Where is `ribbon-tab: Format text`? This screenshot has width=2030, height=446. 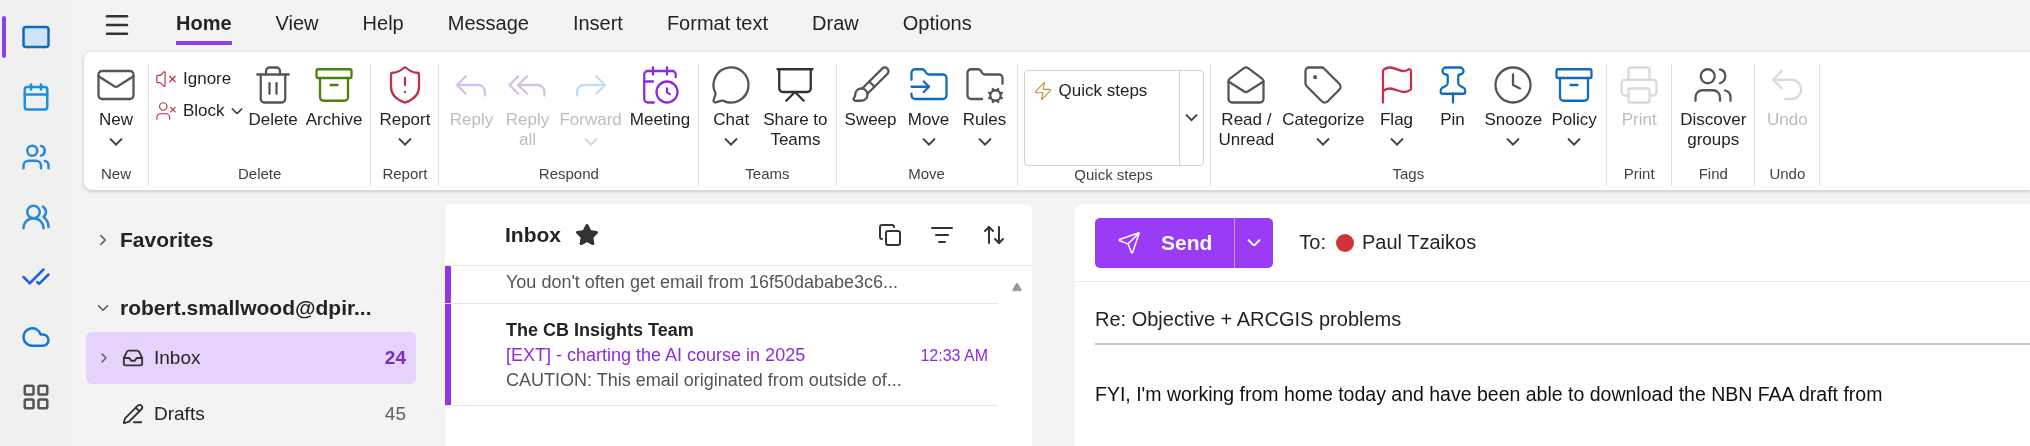 ribbon-tab: Format text is located at coordinates (717, 25).